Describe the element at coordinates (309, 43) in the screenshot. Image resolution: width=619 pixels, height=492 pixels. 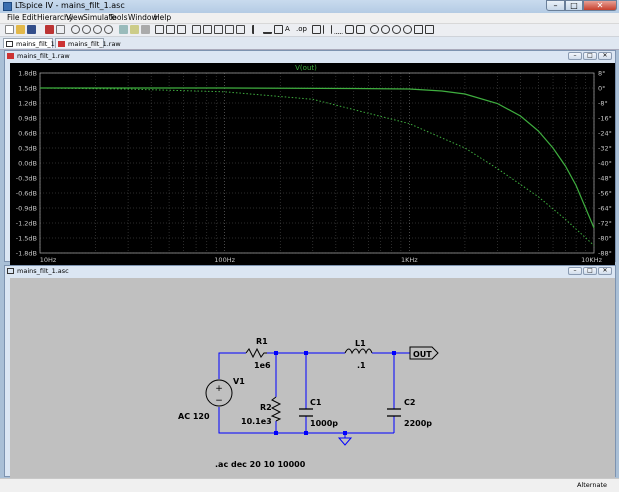
I see `document-tabs: mains_filt_1.asc mains_filt_1.raw` at that location.